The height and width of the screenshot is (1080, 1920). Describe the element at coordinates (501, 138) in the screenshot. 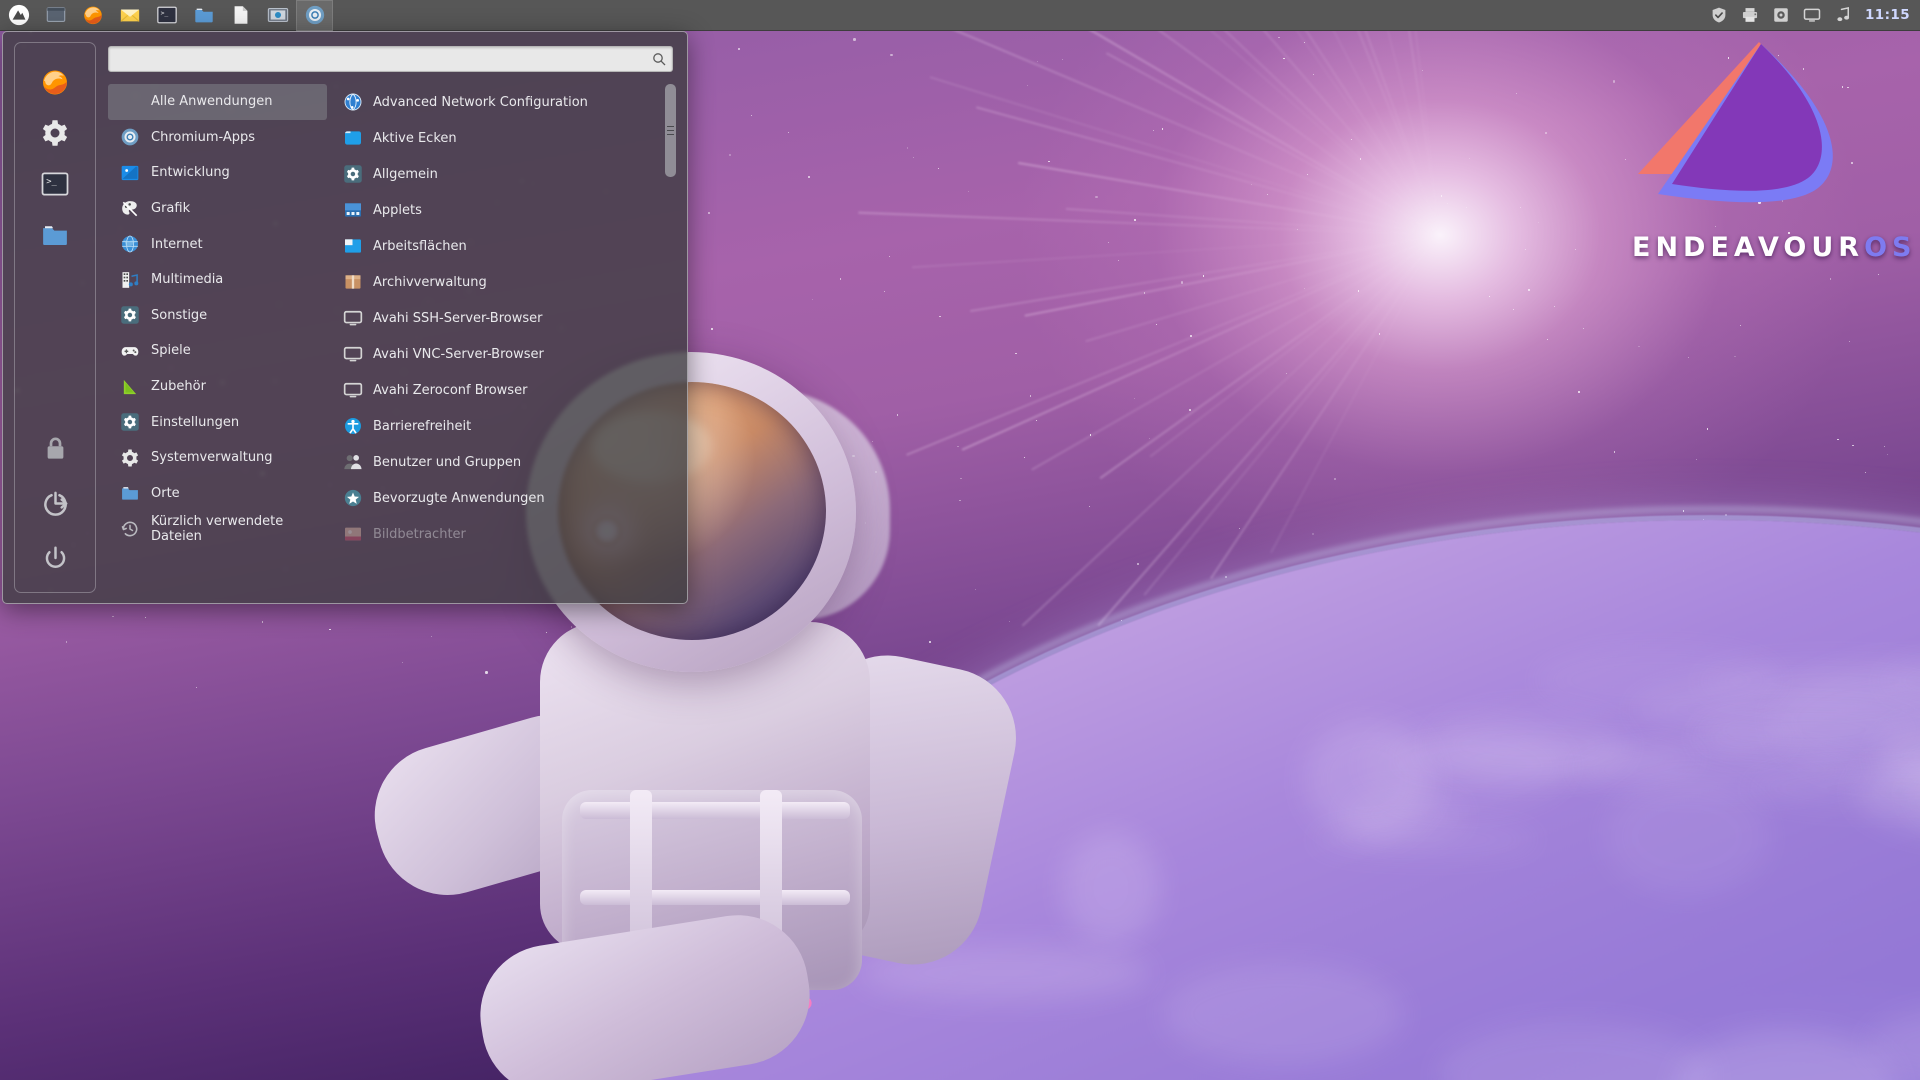

I see `menu-app-item: Aktive Ecken` at that location.